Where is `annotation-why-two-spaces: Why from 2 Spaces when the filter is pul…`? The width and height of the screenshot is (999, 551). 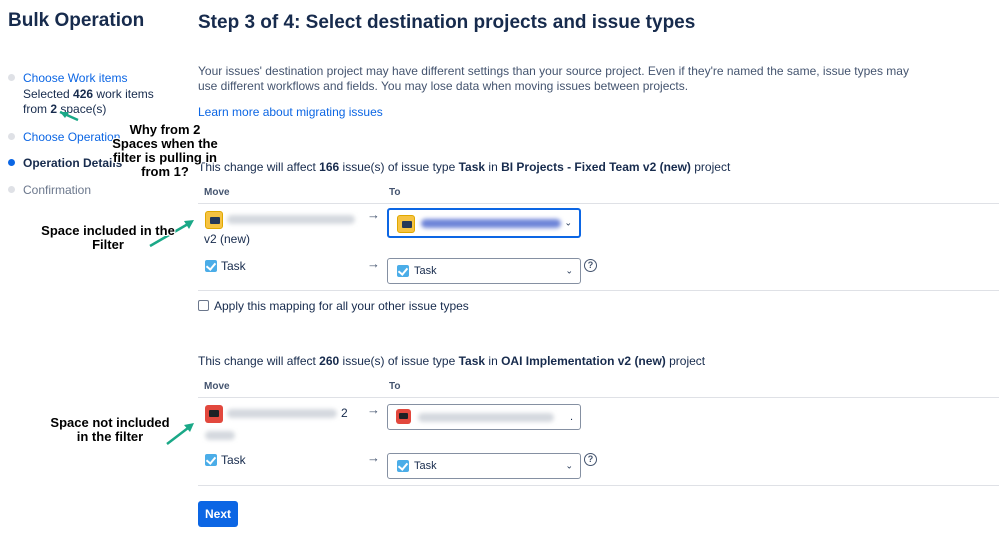
annotation-why-two-spaces: Why from 2 Spaces when the filter is pul… is located at coordinates (165, 150).